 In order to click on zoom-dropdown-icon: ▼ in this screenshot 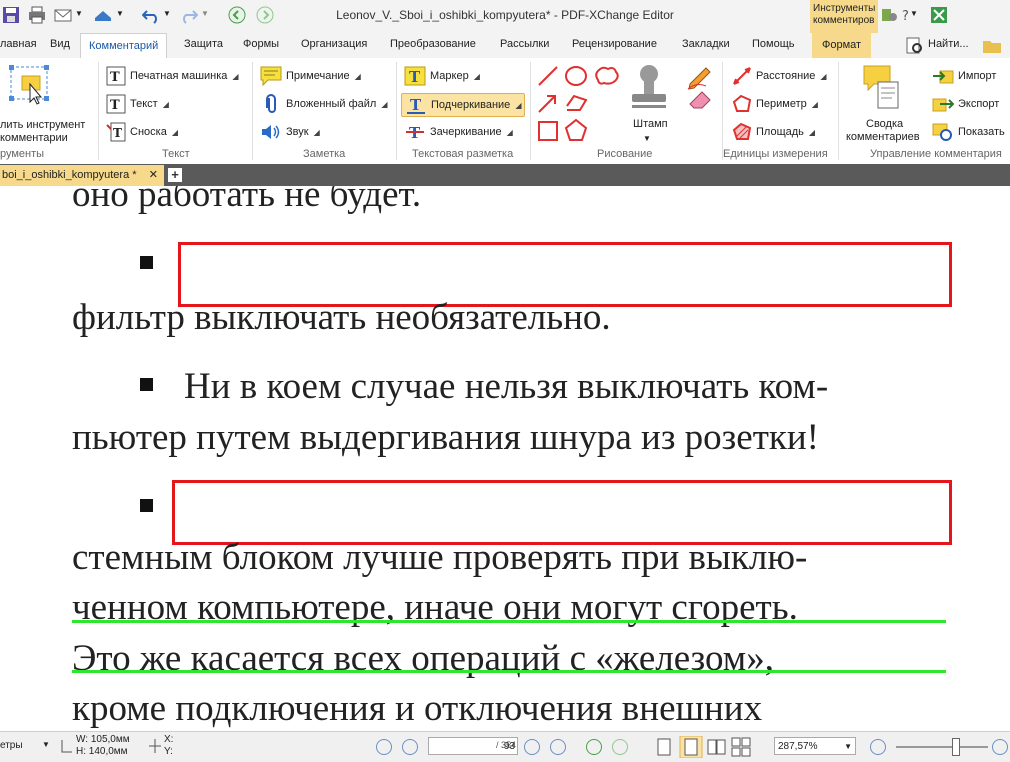, I will do `click(848, 746)`.